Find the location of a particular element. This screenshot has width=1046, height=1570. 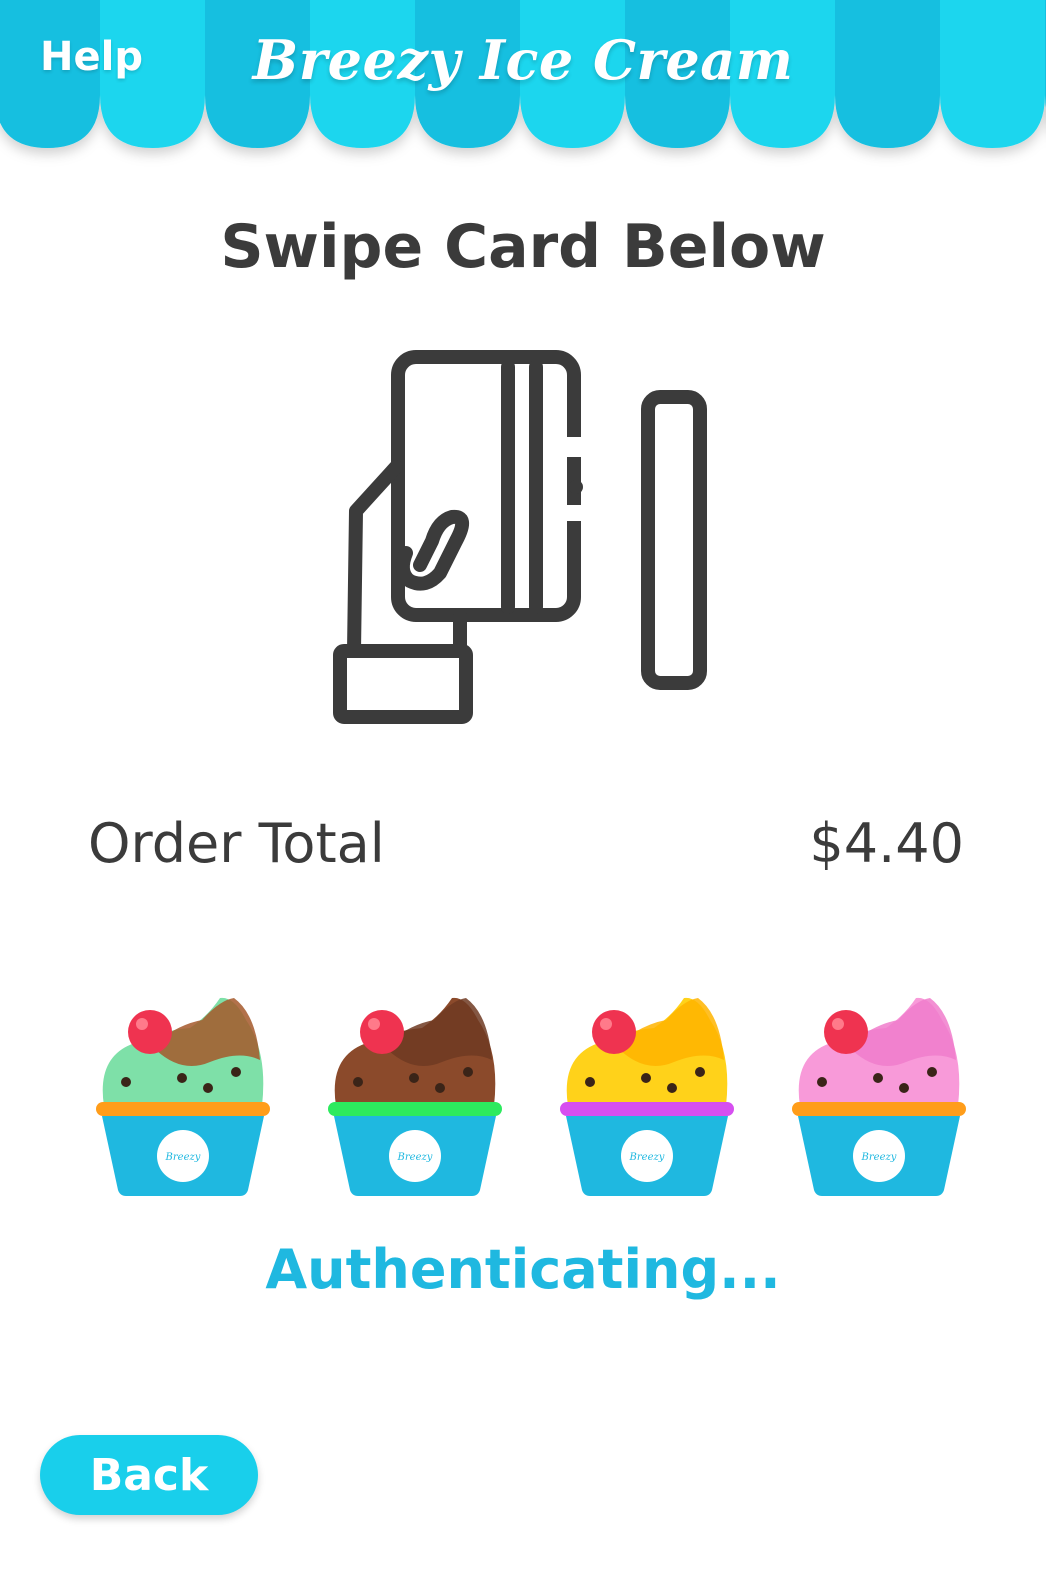

hand-holding-card-icon is located at coordinates (457, 537).